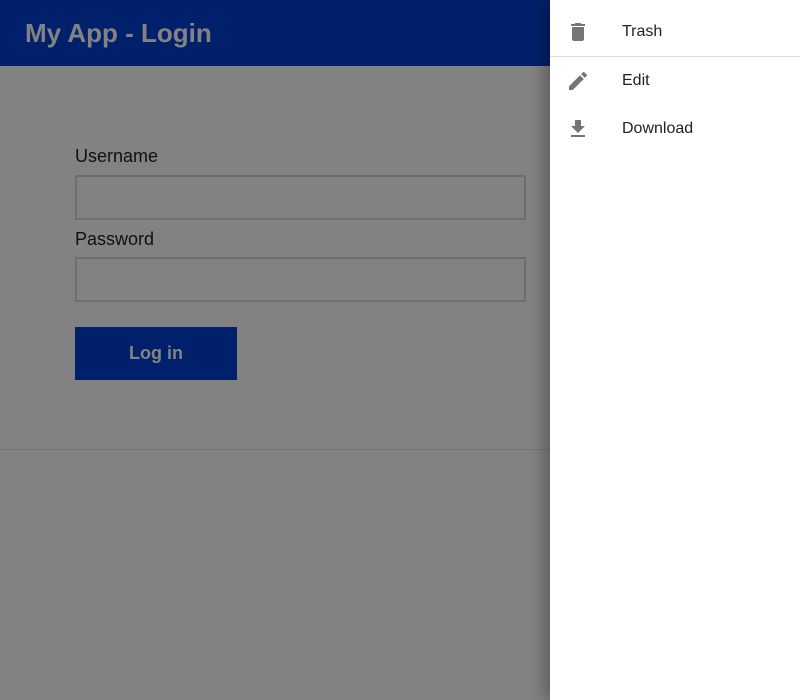 This screenshot has width=800, height=700. What do you see at coordinates (675, 81) in the screenshot?
I see `menu-item-edit: Edit` at bounding box center [675, 81].